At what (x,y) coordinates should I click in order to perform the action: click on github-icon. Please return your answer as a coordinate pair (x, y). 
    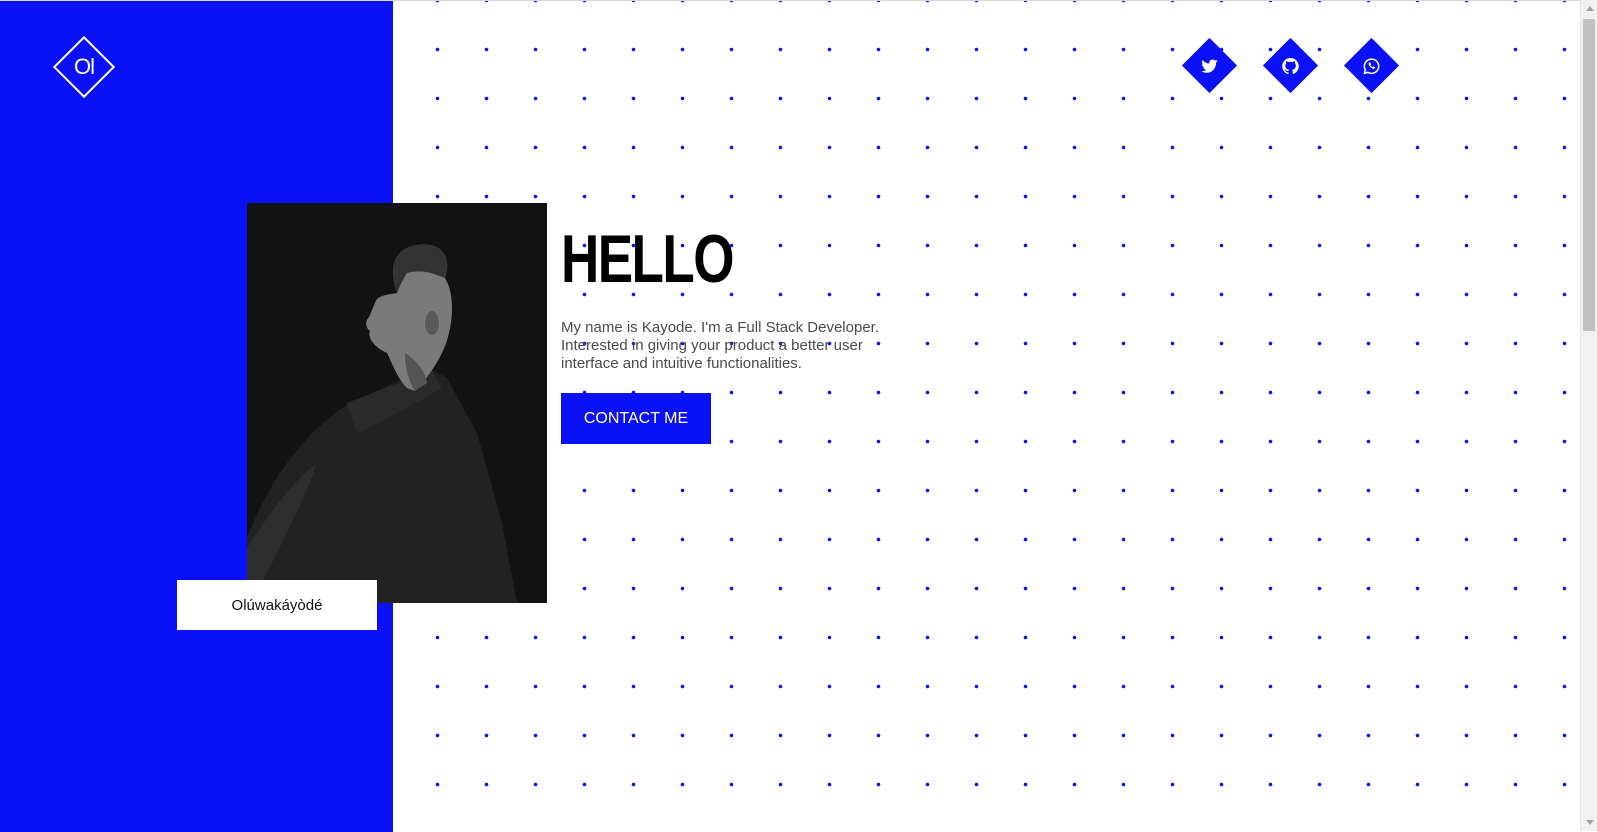
    Looking at the image, I should click on (1290, 65).